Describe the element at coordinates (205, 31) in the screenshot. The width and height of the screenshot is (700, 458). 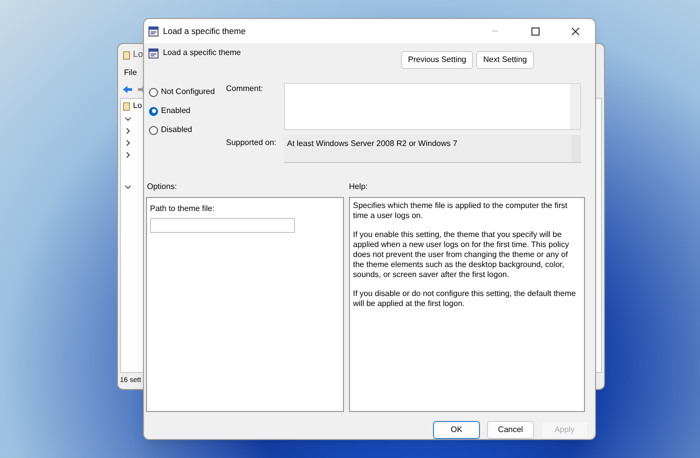
I see `window-title: Load a specific theme` at that location.